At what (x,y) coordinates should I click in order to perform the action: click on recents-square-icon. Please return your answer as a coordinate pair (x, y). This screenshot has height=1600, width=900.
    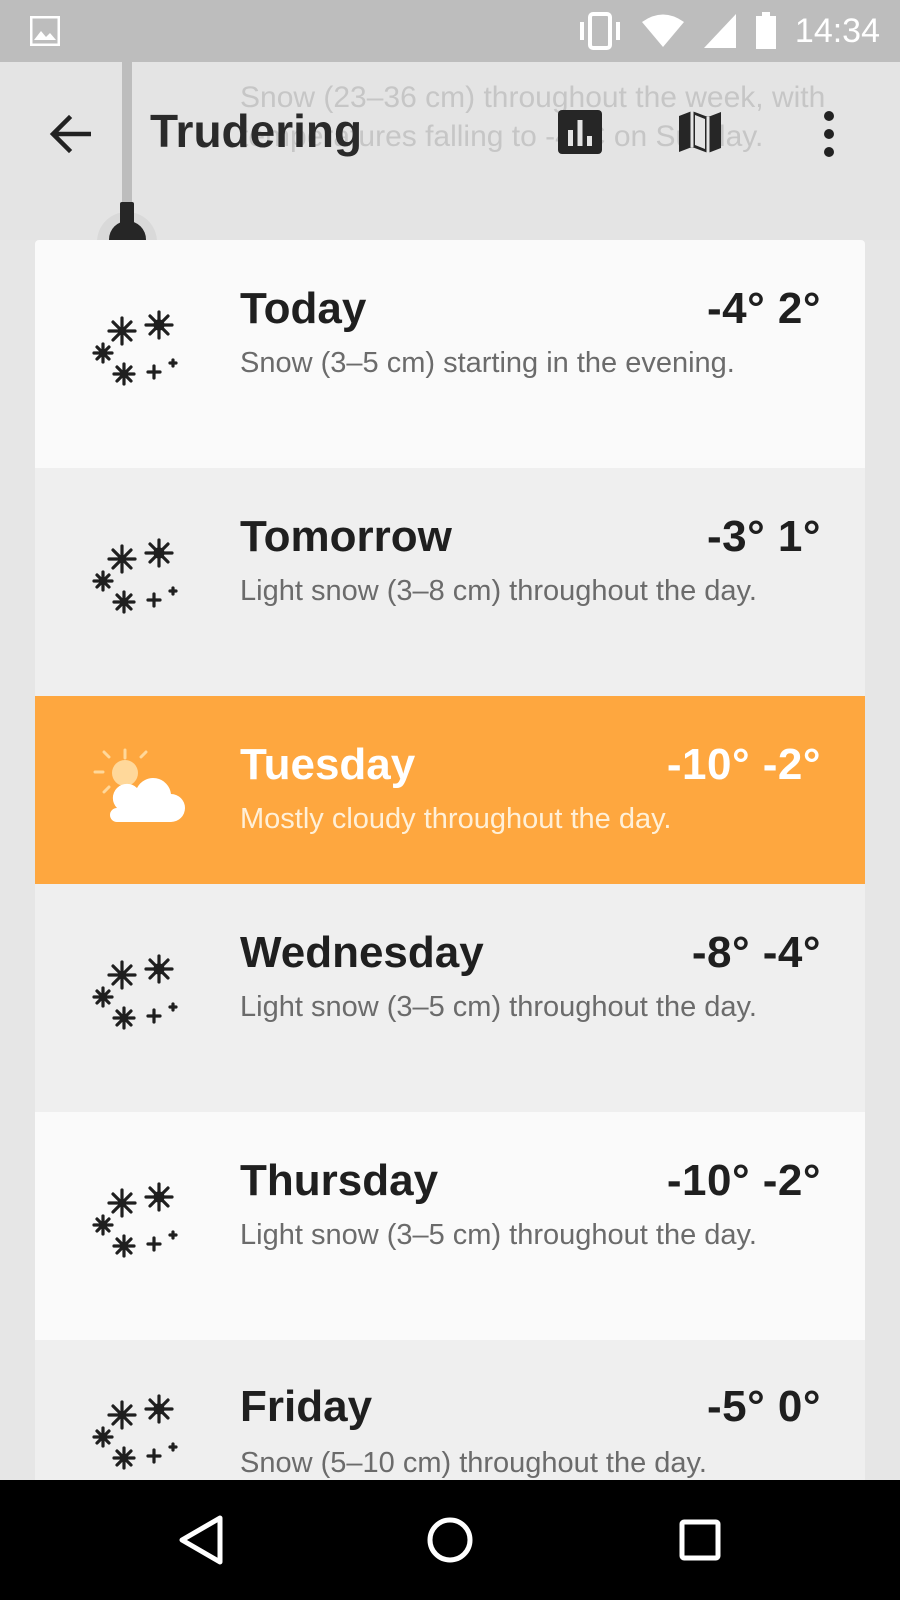
    Looking at the image, I should click on (700, 1540).